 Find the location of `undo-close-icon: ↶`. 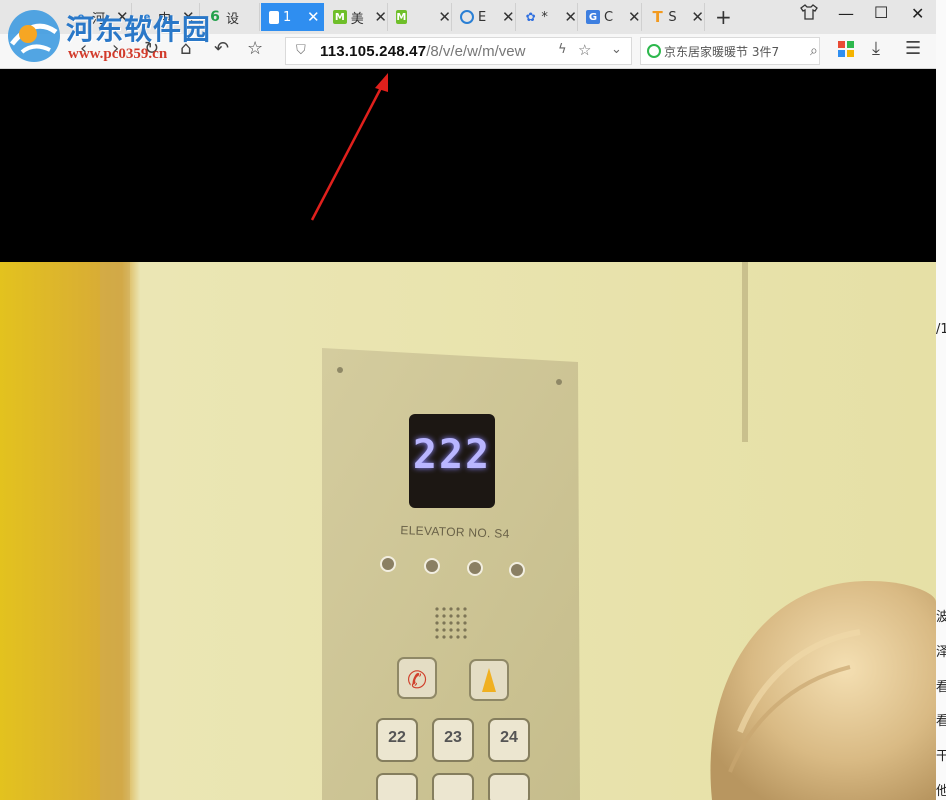

undo-close-icon: ↶ is located at coordinates (221, 48).